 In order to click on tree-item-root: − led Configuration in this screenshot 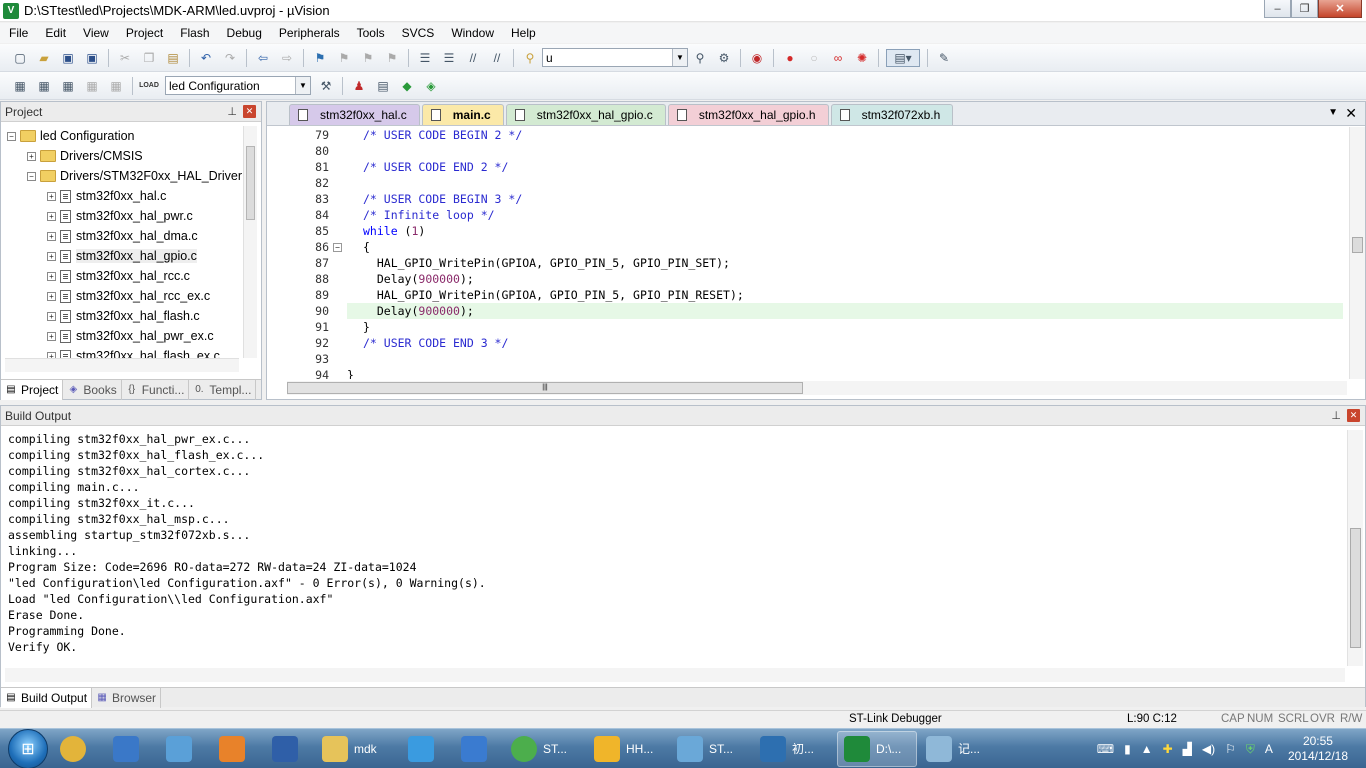, I will do `click(124, 136)`.